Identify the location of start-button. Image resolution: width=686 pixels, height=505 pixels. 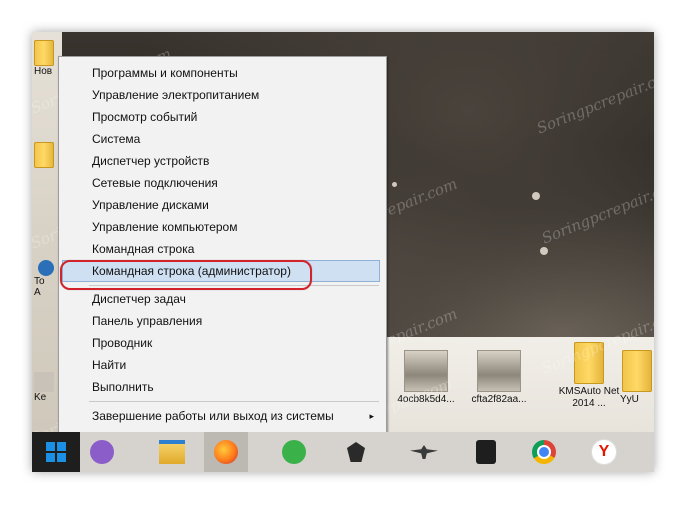
(56, 452).